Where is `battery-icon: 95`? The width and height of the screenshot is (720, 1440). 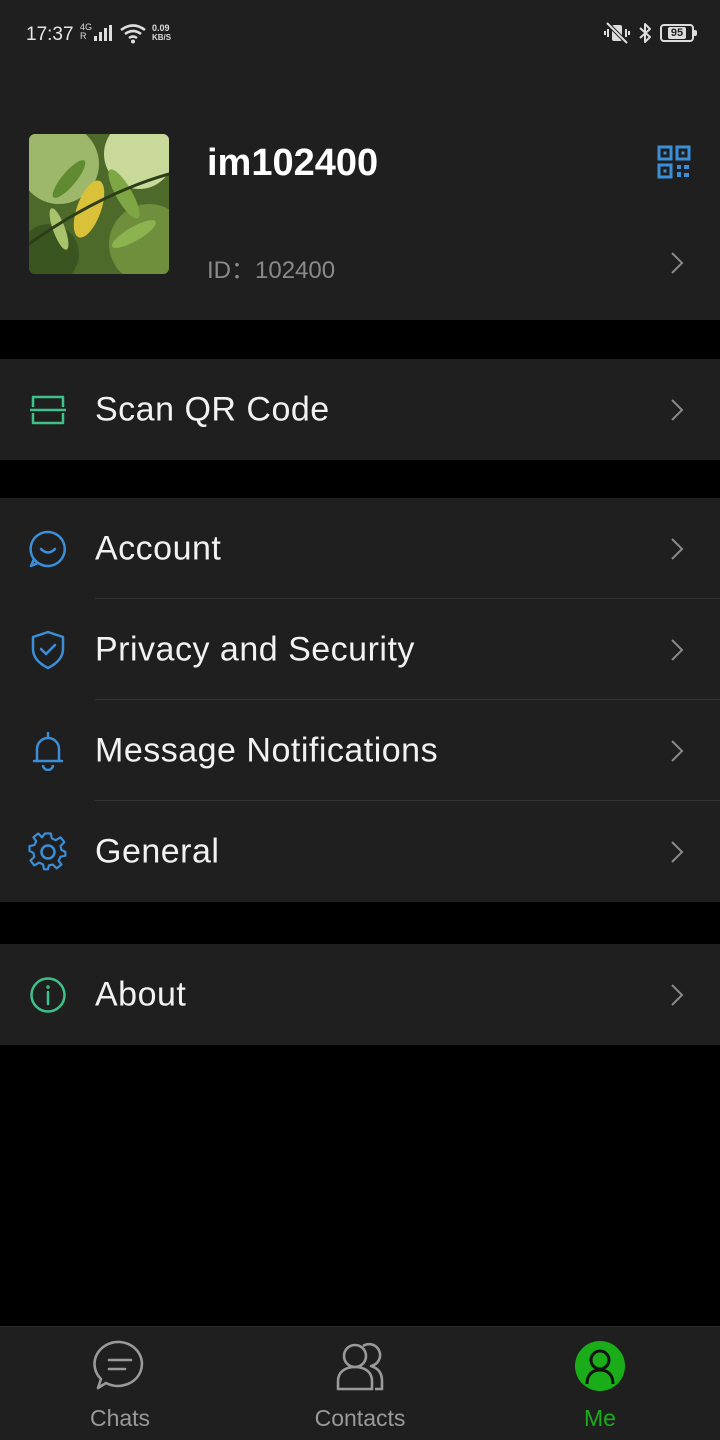 battery-icon: 95 is located at coordinates (678, 33).